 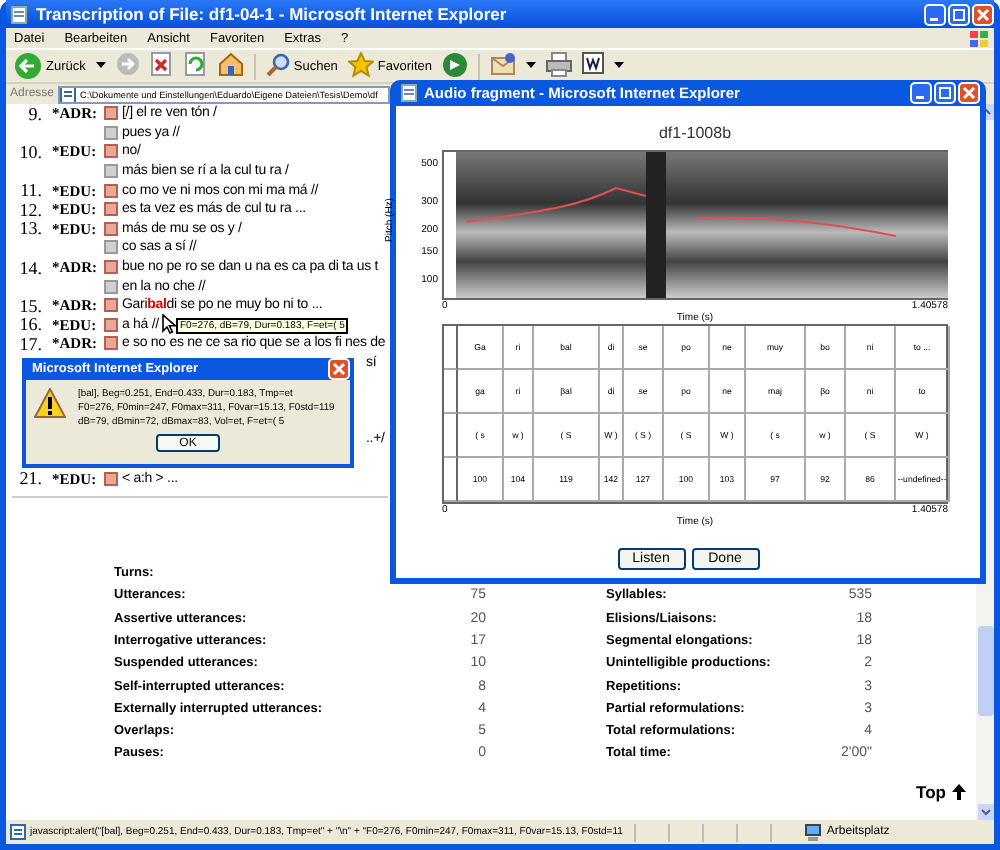 What do you see at coordinates (30, 190) in the screenshot?
I see `line-number: 11.` at bounding box center [30, 190].